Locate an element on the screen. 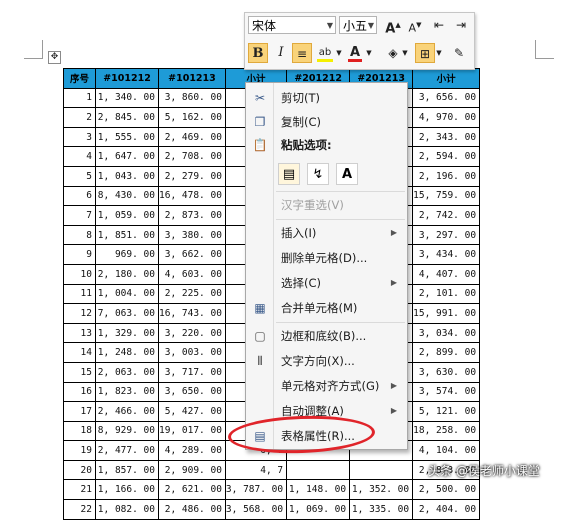 The height and width of the screenshot is (520, 575). table-cell: 2, 909. 00 is located at coordinates (192, 470).